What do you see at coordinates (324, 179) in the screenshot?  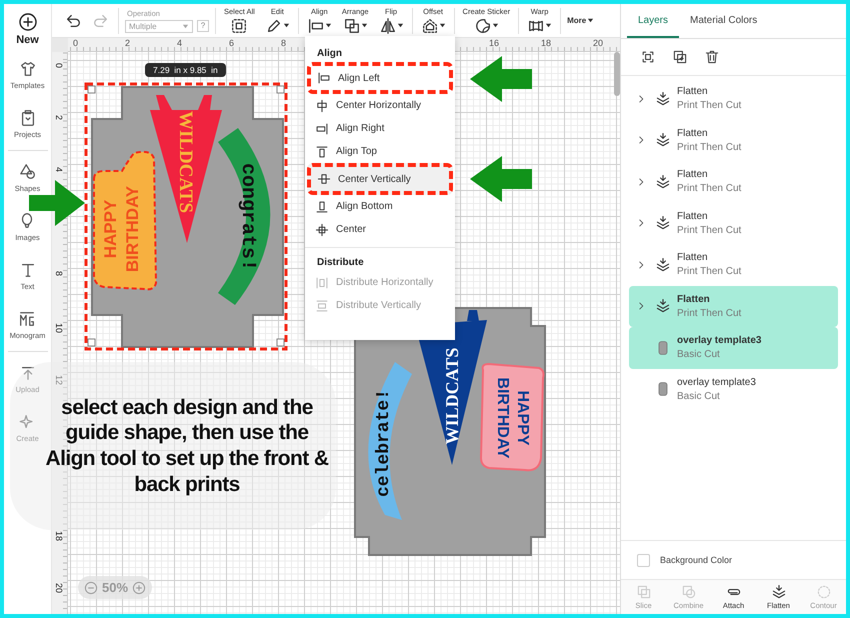 I see `center-vertical-icon` at bounding box center [324, 179].